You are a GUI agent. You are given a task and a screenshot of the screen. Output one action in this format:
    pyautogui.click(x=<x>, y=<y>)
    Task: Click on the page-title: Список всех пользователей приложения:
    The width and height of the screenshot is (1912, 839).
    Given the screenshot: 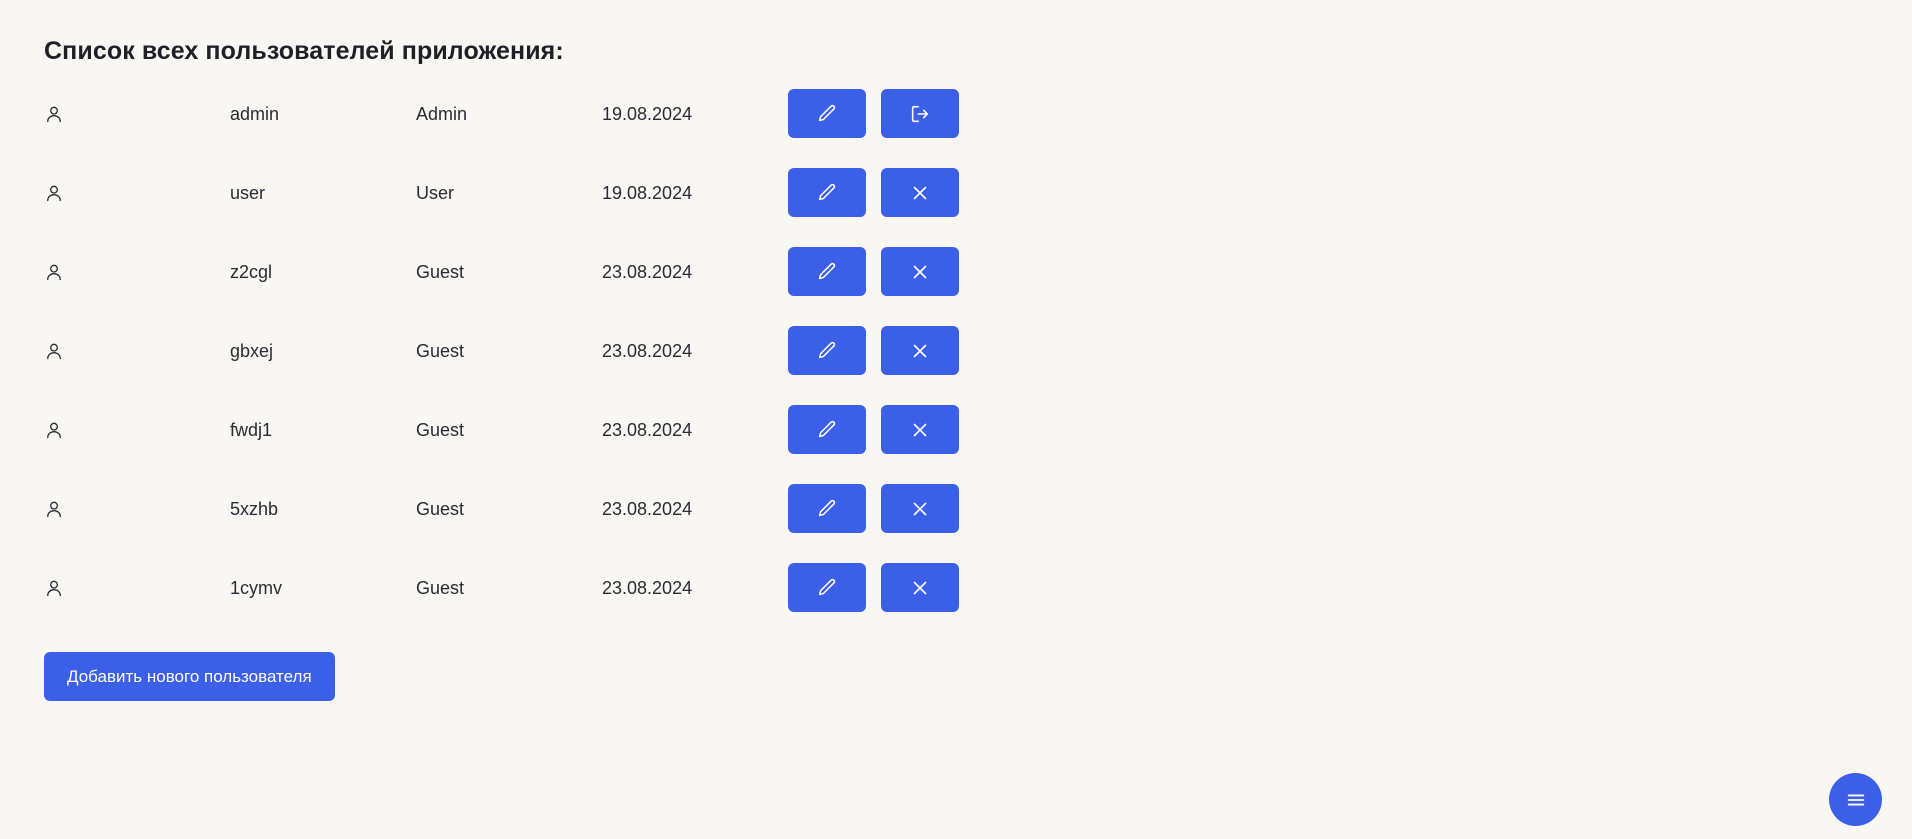 What is the action you would take?
    pyautogui.click(x=304, y=51)
    